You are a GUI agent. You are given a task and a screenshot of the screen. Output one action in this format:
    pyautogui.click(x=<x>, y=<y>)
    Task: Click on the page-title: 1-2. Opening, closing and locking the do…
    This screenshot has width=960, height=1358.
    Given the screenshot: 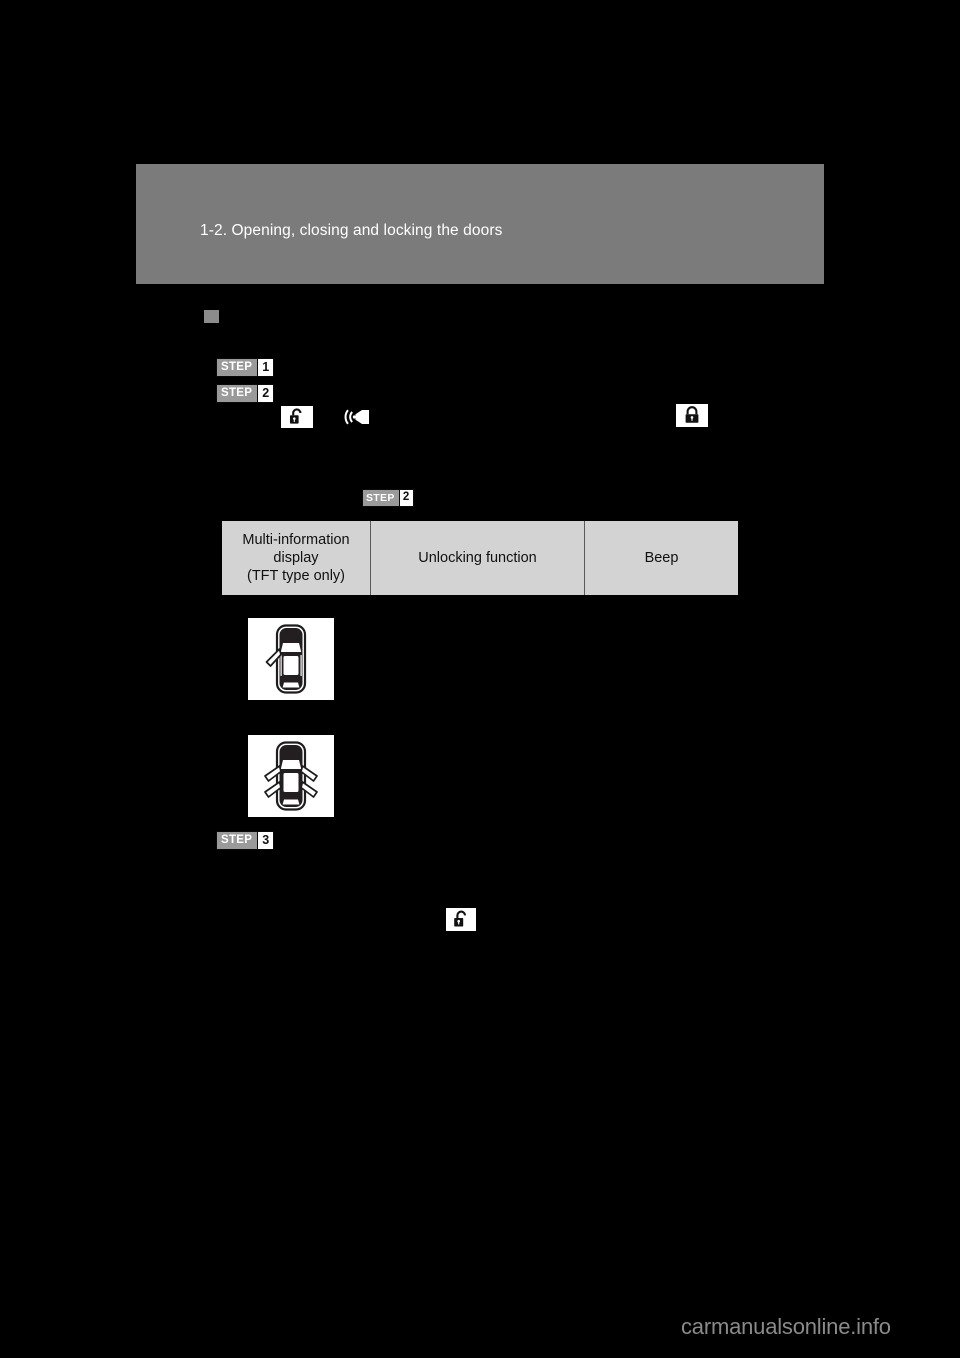 What is the action you would take?
    pyautogui.click(x=351, y=230)
    